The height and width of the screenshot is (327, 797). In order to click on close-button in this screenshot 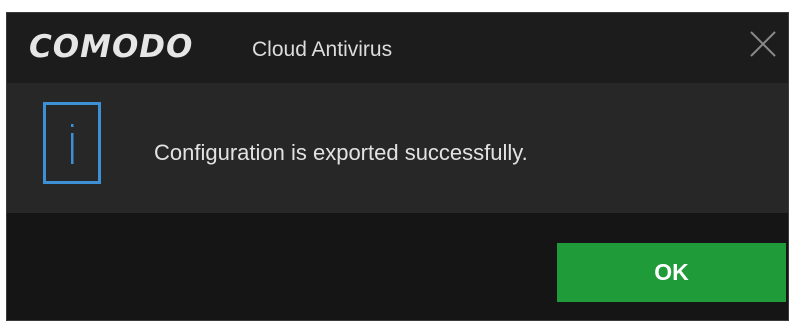, I will do `click(763, 44)`.